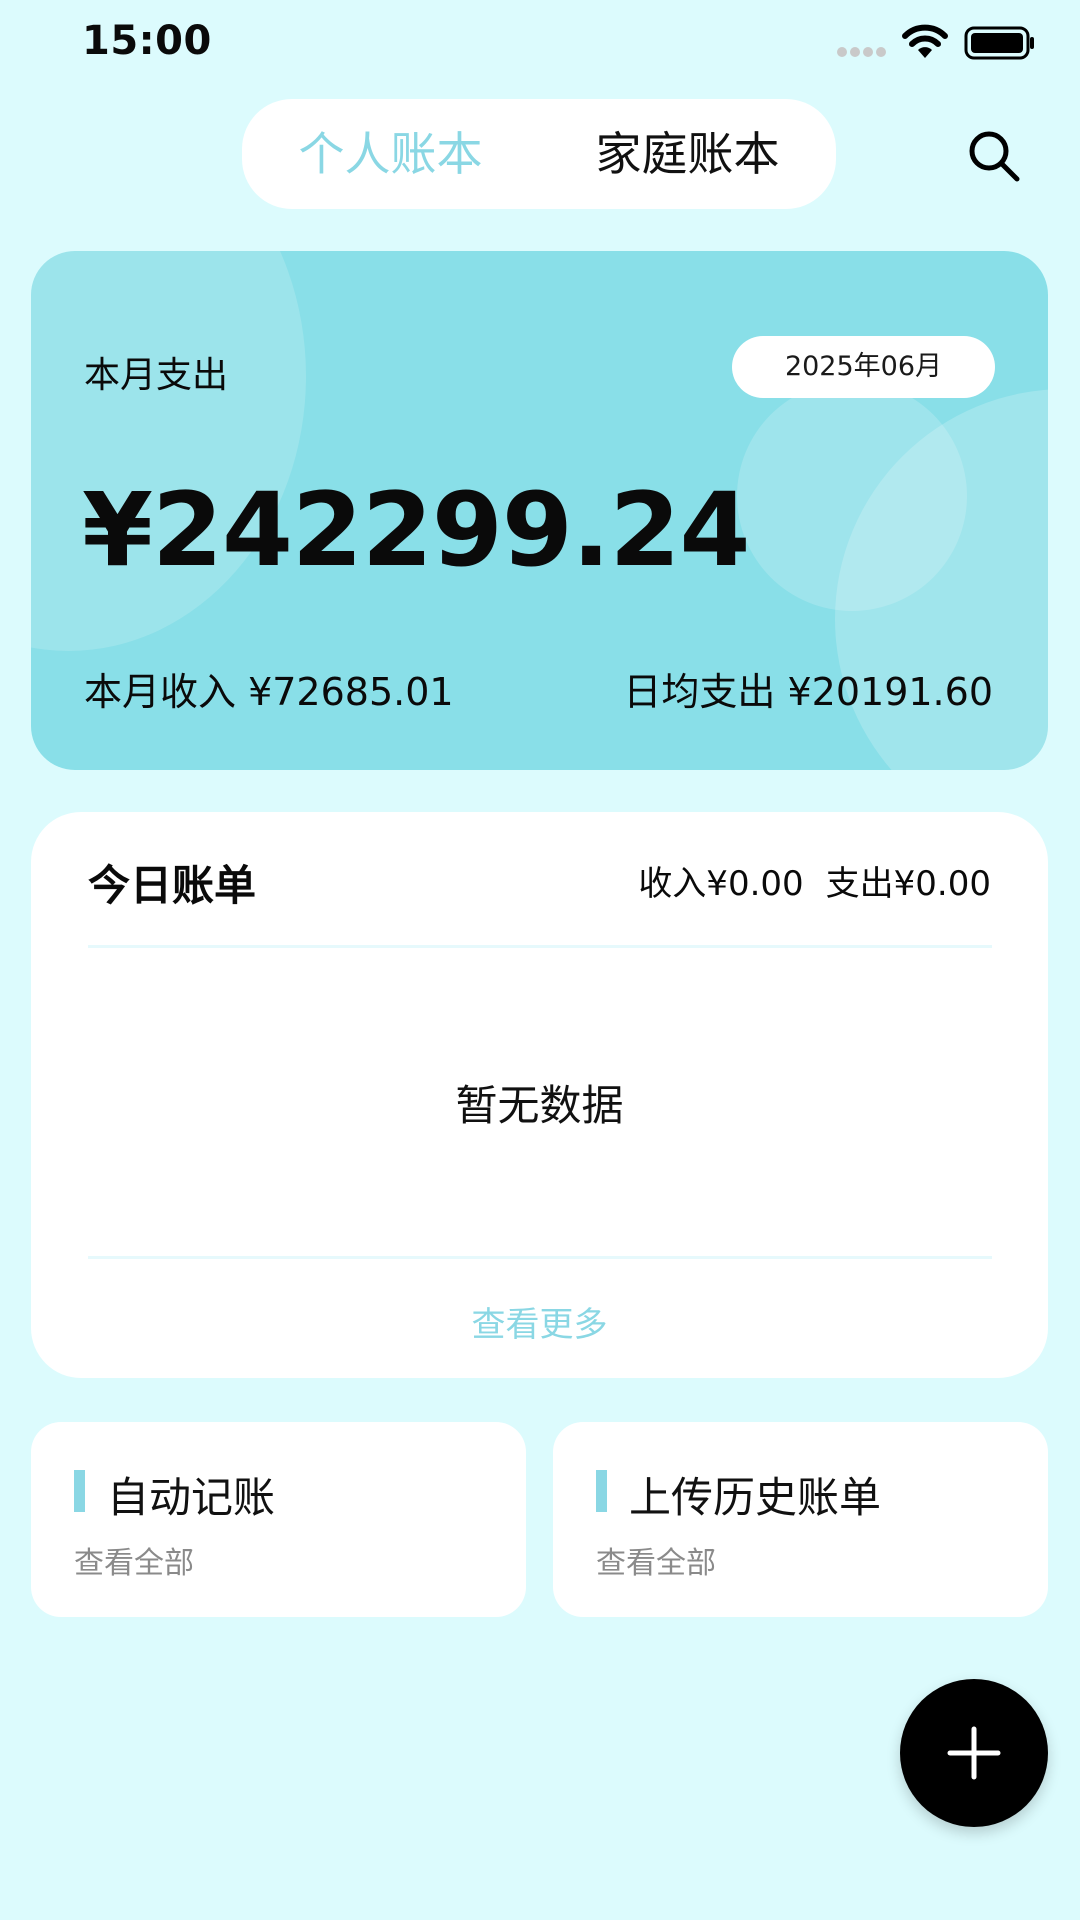 Image resolution: width=1080 pixels, height=1920 pixels. I want to click on ledger-switch: 个人账本 家庭账本, so click(539, 154).